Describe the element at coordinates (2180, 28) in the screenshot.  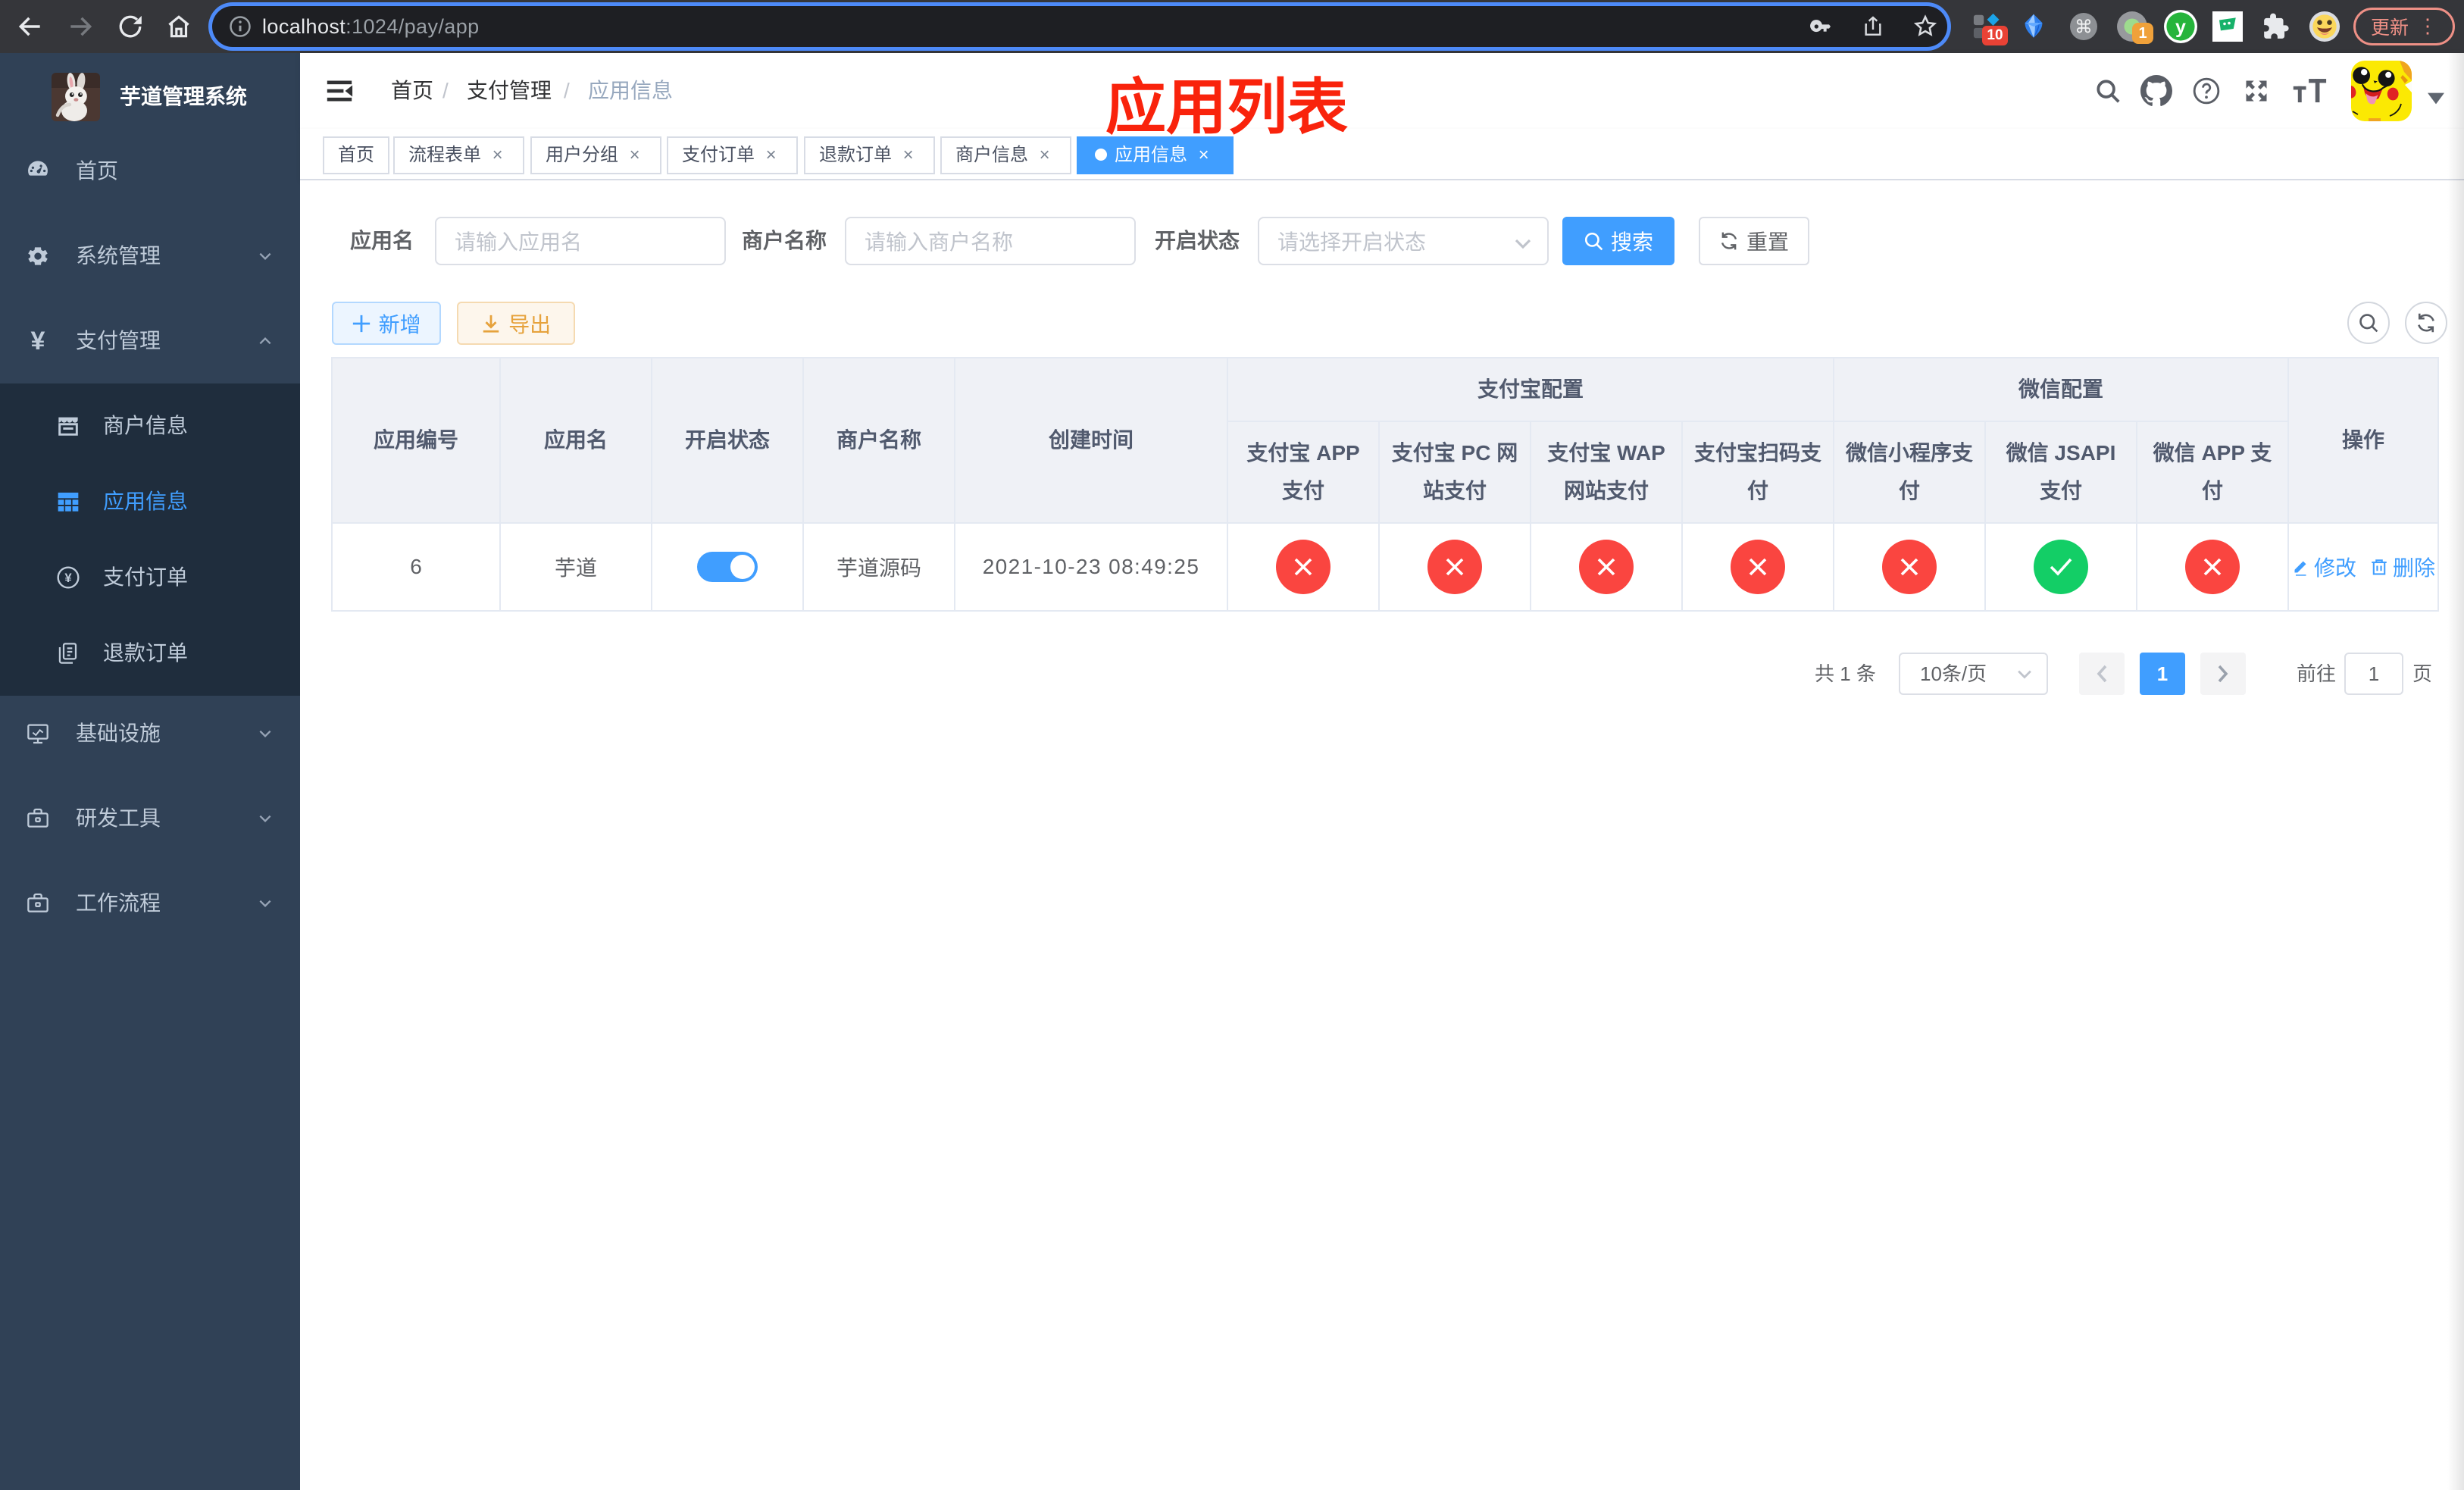
I see `svg-text: y` at that location.